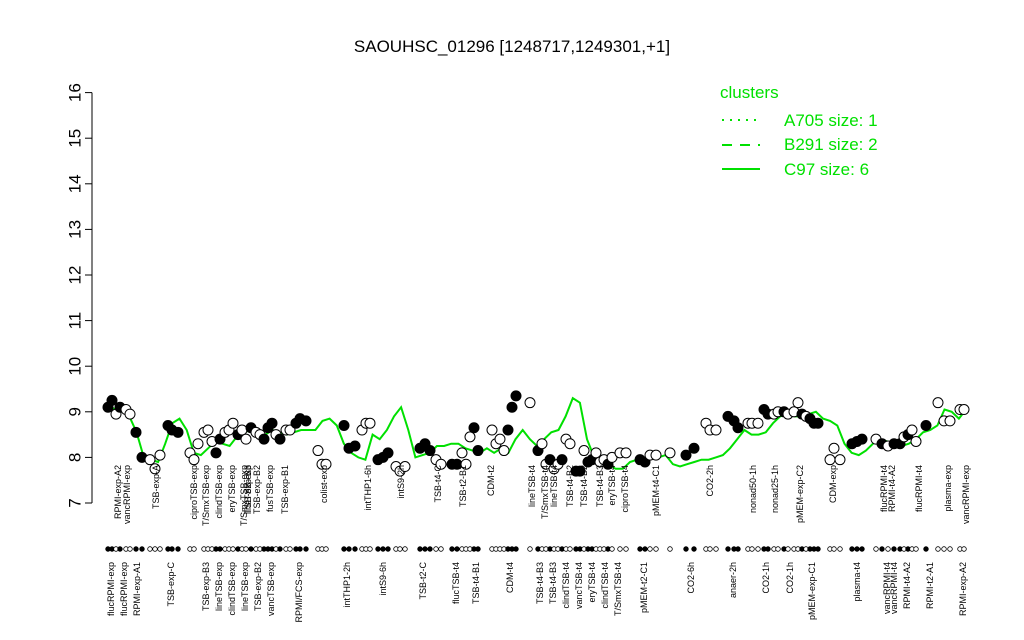 Image resolution: width=1024 pixels, height=640 pixels. What do you see at coordinates (512, 46) in the screenshot?
I see `chart-title: SAOUHSC_01296 [1248717,1249301,+1]` at bounding box center [512, 46].